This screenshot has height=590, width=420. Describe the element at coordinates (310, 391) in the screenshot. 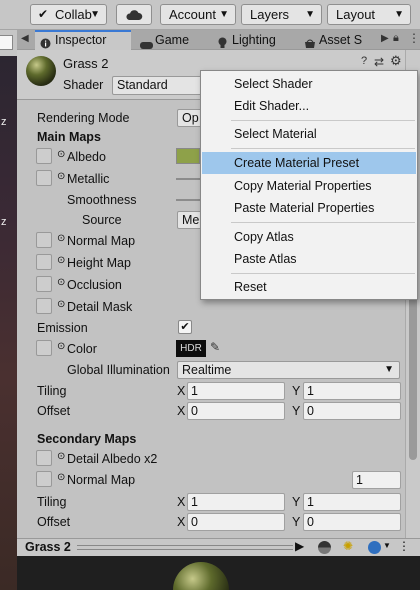

I see `tiling-y-value: 1` at that location.